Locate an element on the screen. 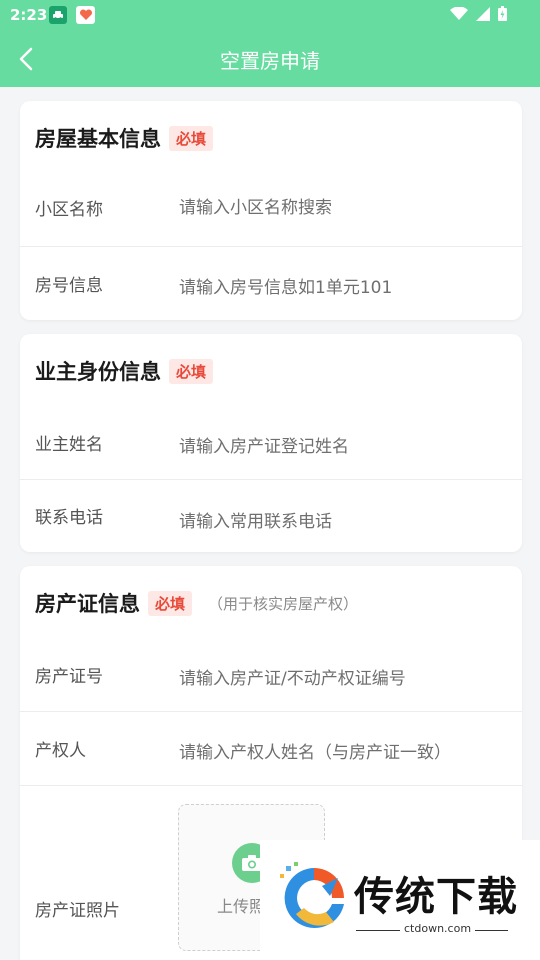 Image resolution: width=540 pixels, height=960 pixels. section-header: 房产证信息 必填 （用于核实房屋产权） is located at coordinates (196, 603).